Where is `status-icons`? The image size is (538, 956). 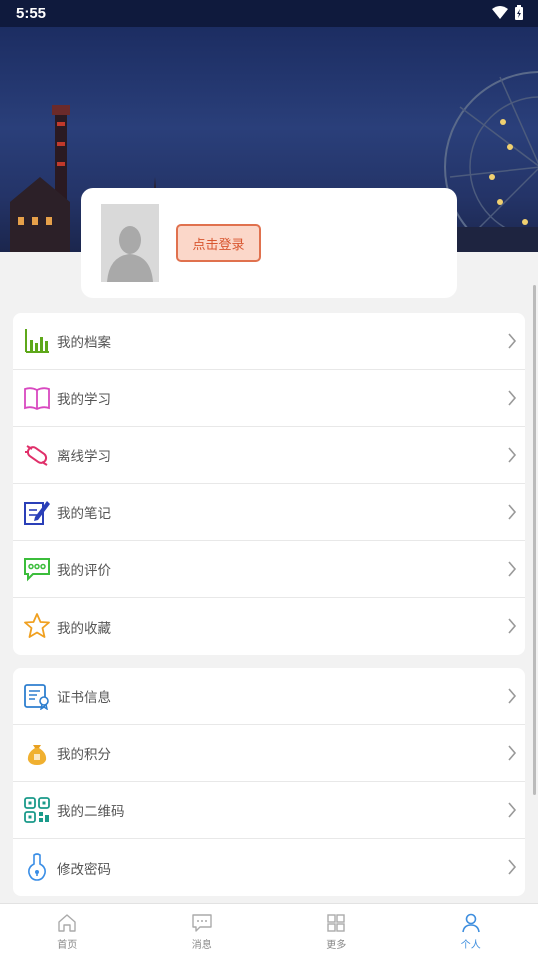 status-icons is located at coordinates (508, 13).